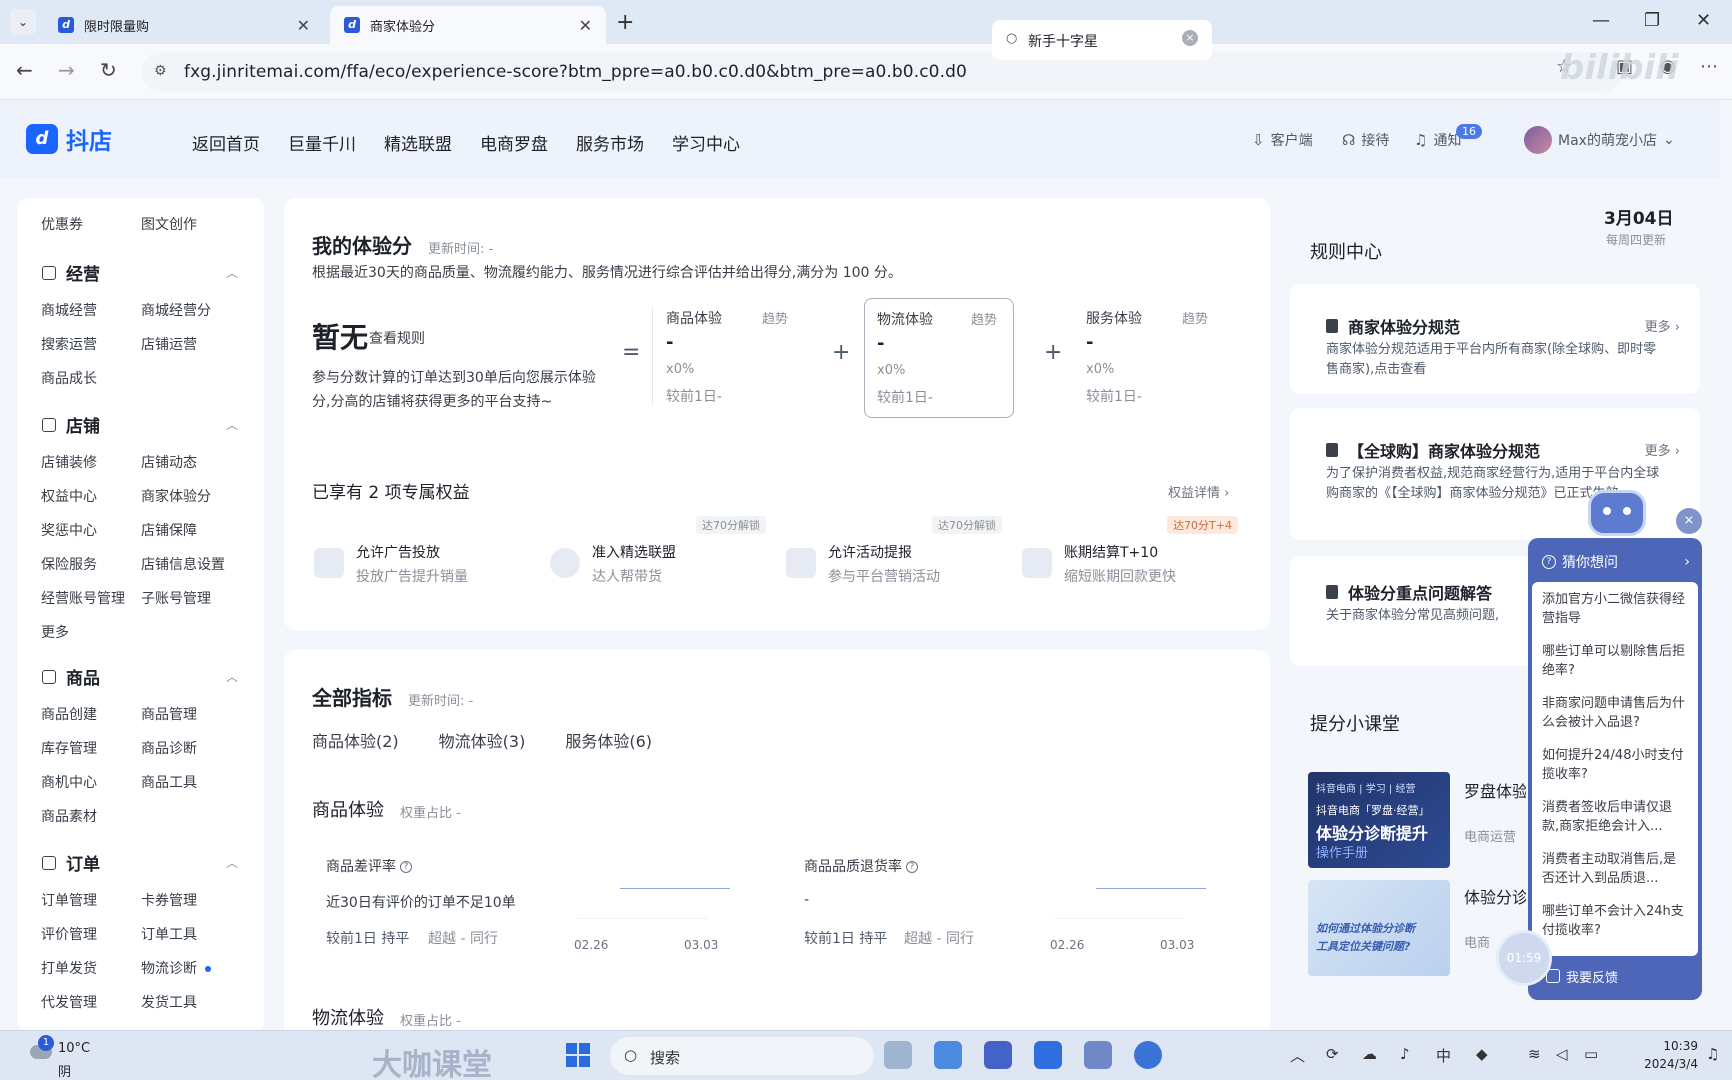 The height and width of the screenshot is (1080, 1732). What do you see at coordinates (397, 338) in the screenshot?
I see `view-rules-link: 查看规则` at bounding box center [397, 338].